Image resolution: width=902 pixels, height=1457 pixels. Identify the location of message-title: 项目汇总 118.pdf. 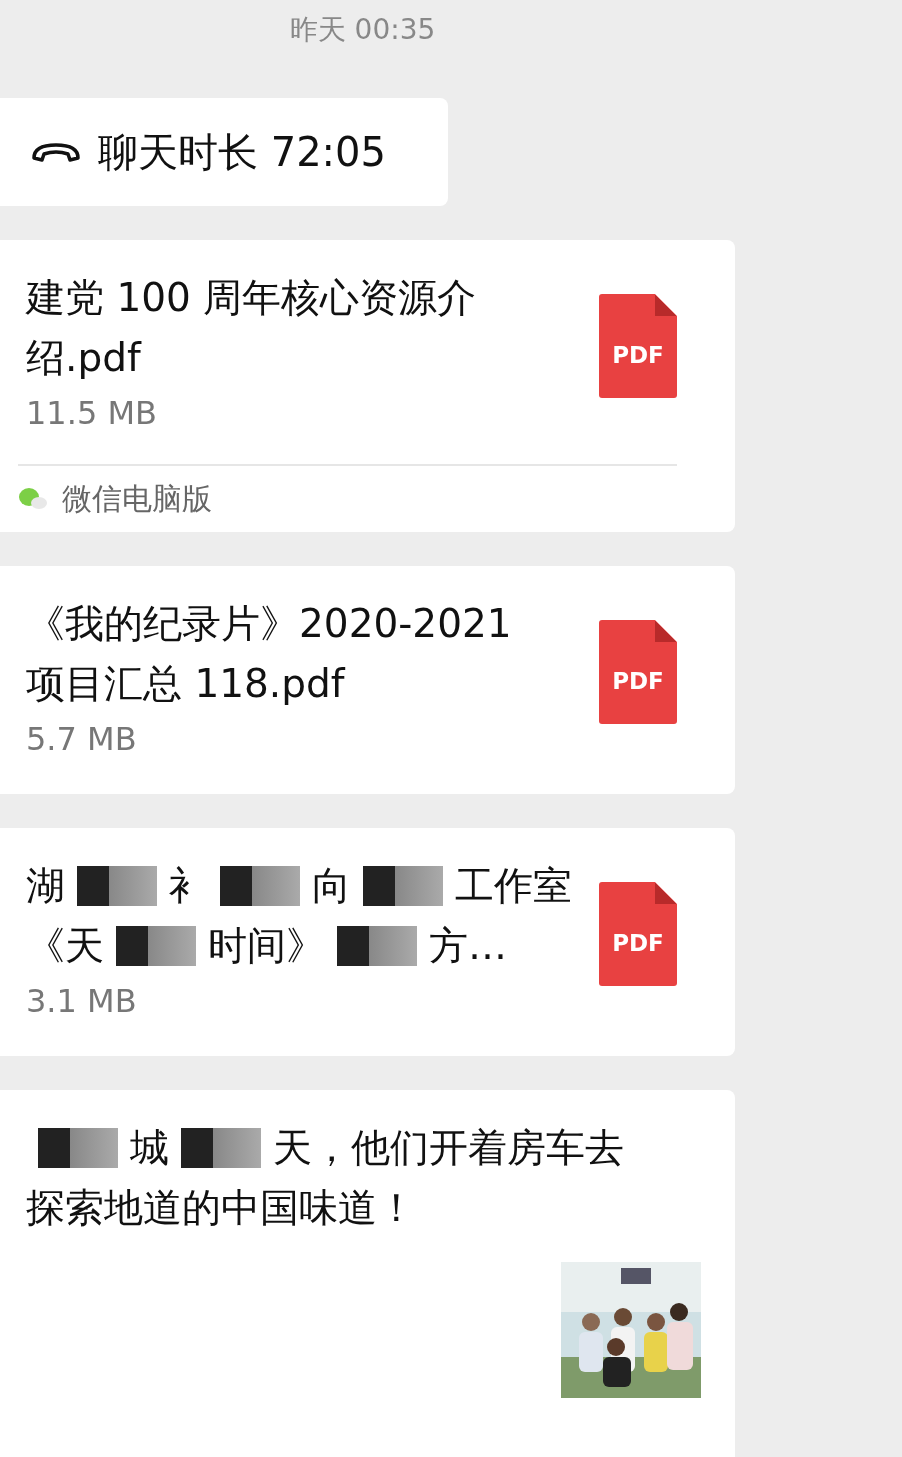
(185, 684).